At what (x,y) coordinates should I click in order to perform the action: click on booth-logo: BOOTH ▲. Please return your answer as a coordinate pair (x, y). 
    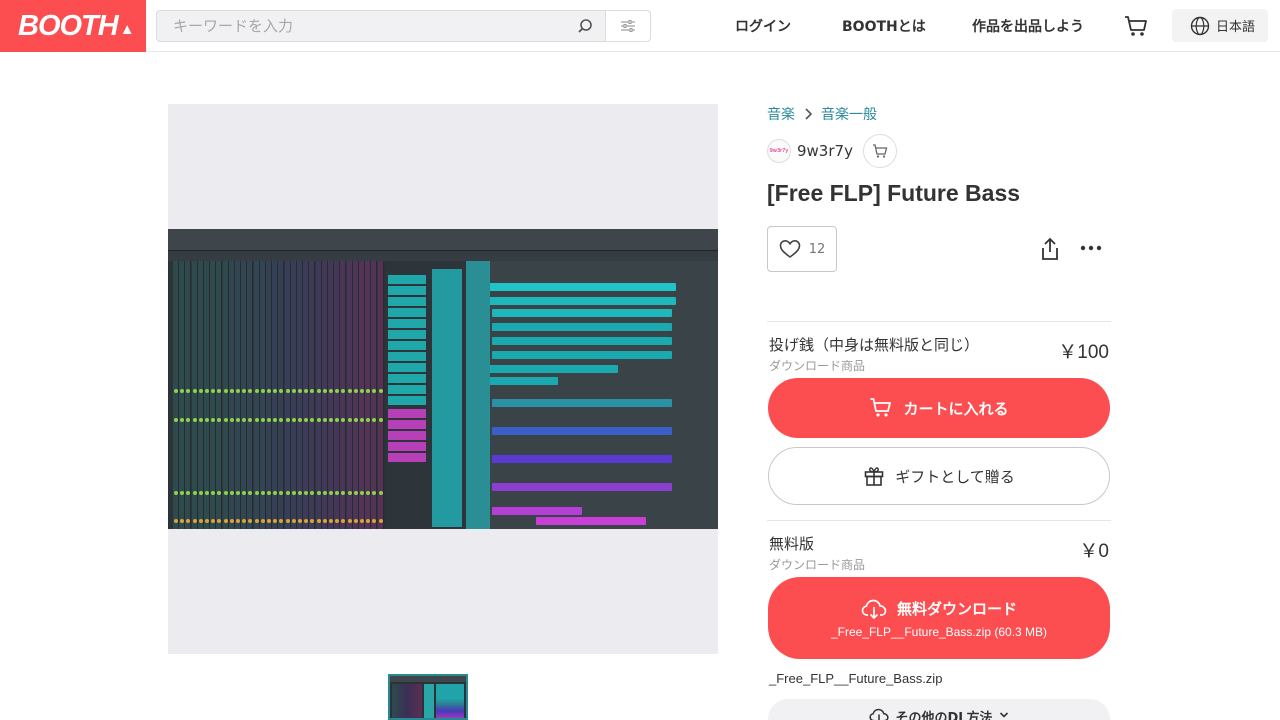
    Looking at the image, I should click on (73, 26).